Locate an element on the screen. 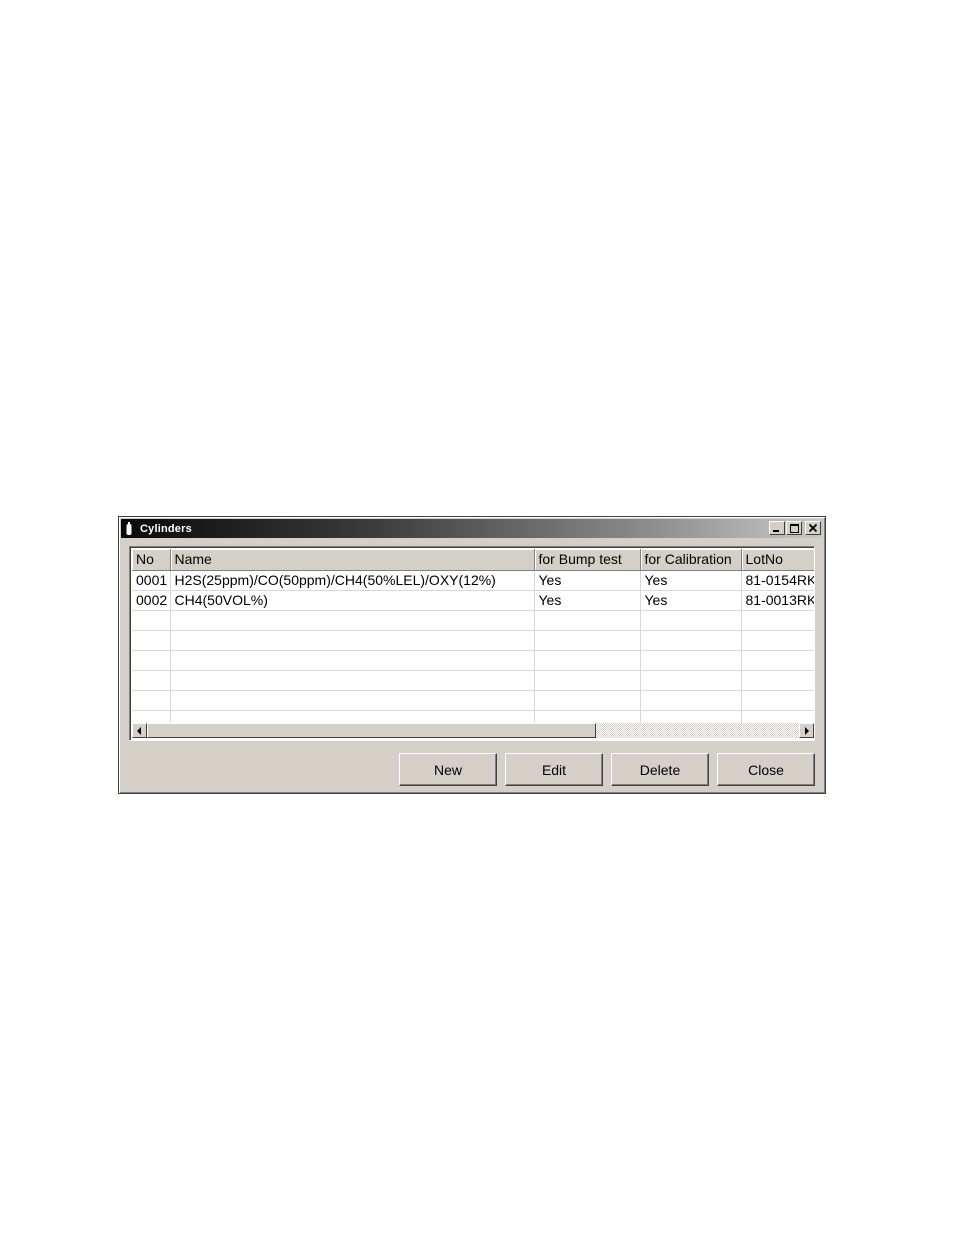  title-buttons is located at coordinates (794, 528).